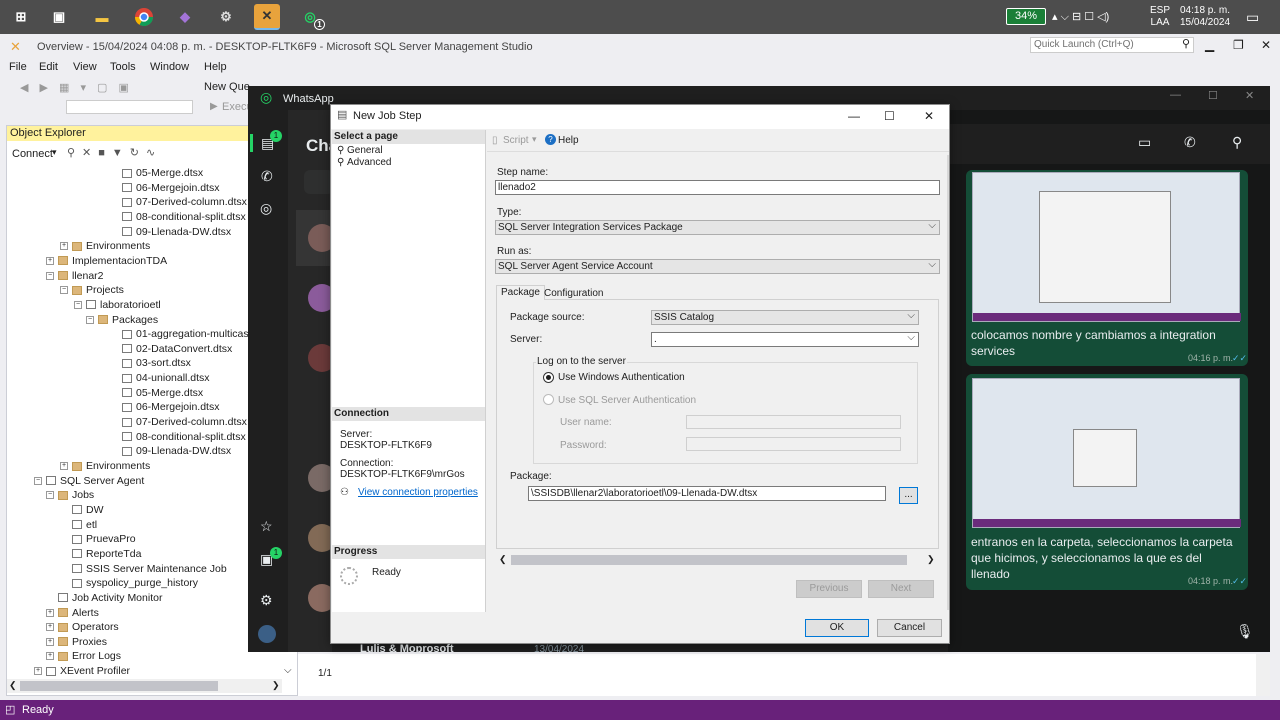  What do you see at coordinates (143, 569) in the screenshot?
I see `tree-node: SSIS Server Maintenance Job` at bounding box center [143, 569].